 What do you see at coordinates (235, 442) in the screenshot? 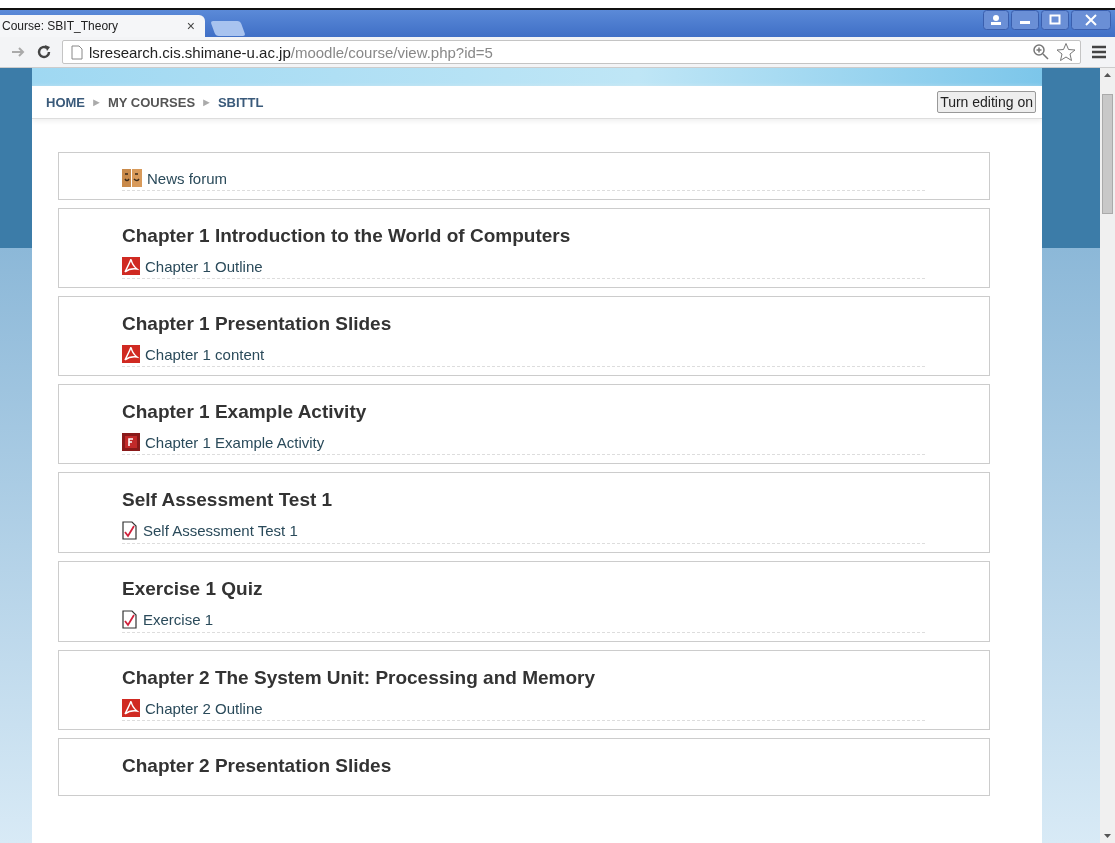
I see `activity-link: Chapter 1 Example Activity` at bounding box center [235, 442].